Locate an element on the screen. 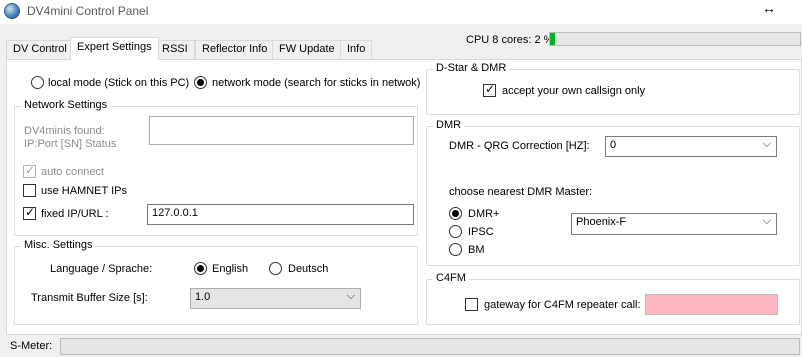  auto-connect-label: auto connect is located at coordinates (72, 172).